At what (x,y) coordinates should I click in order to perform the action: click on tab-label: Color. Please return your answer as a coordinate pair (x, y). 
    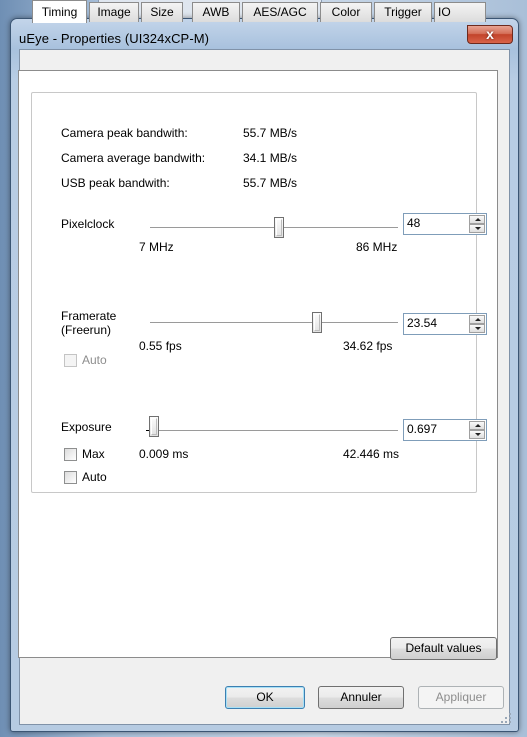
    Looking at the image, I should click on (346, 12).